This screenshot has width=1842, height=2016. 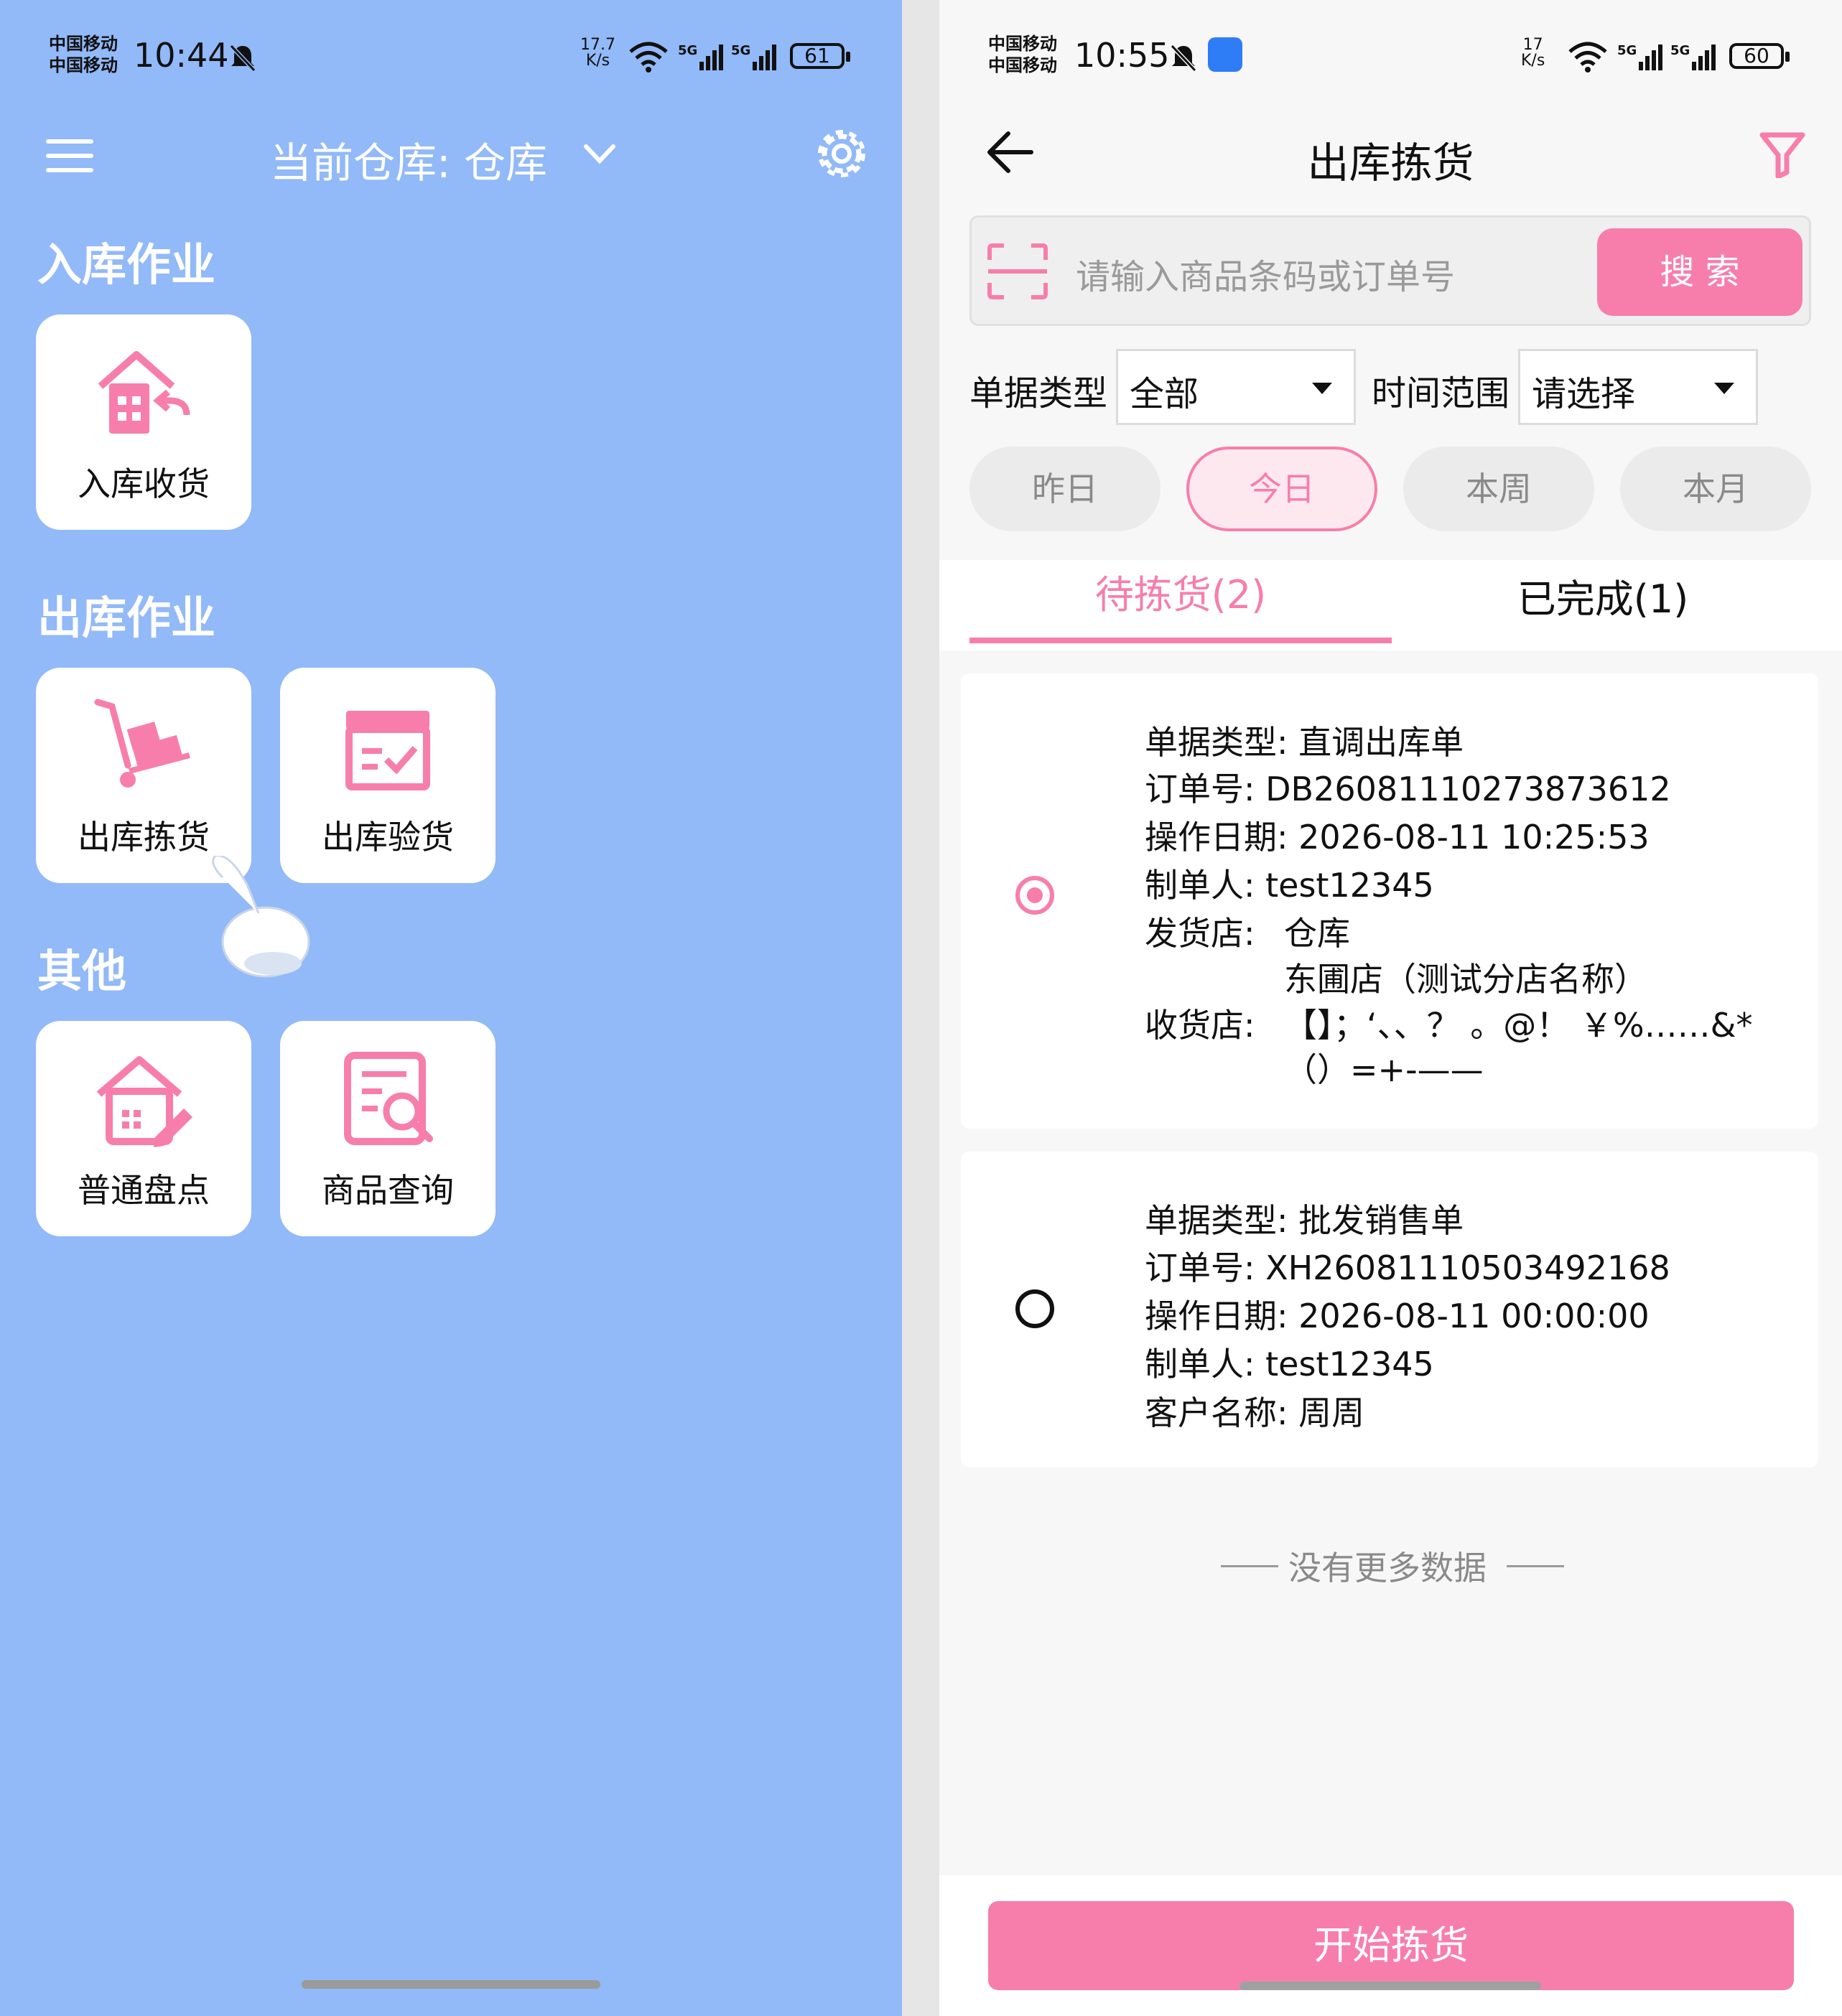 I want to click on box-check-icon, so click(x=388, y=750).